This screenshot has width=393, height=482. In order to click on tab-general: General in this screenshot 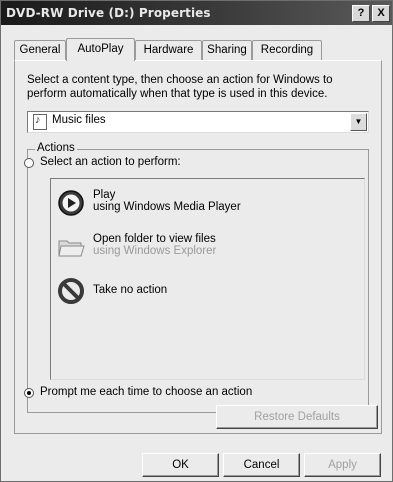, I will do `click(40, 50)`.